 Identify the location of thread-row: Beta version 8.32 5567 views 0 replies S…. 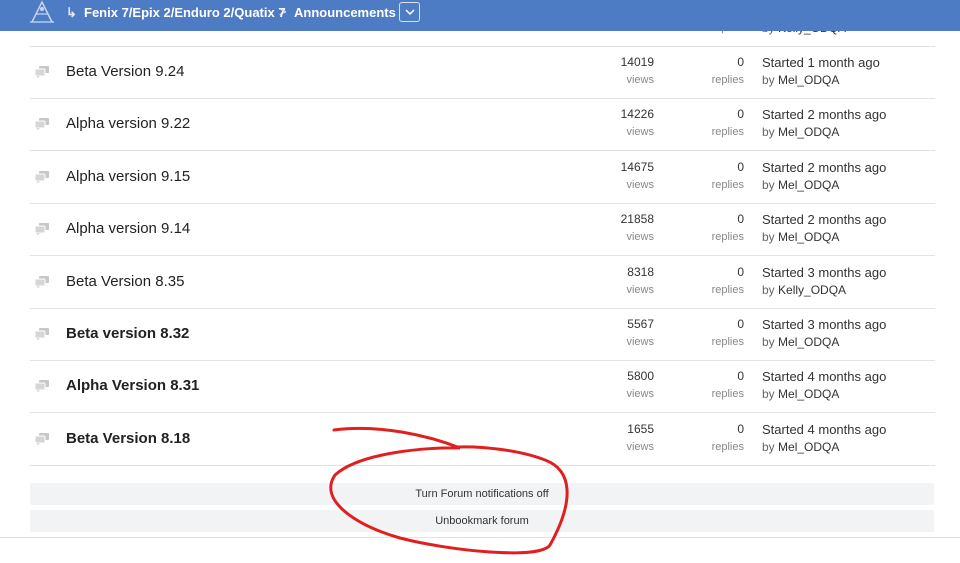
(482, 334).